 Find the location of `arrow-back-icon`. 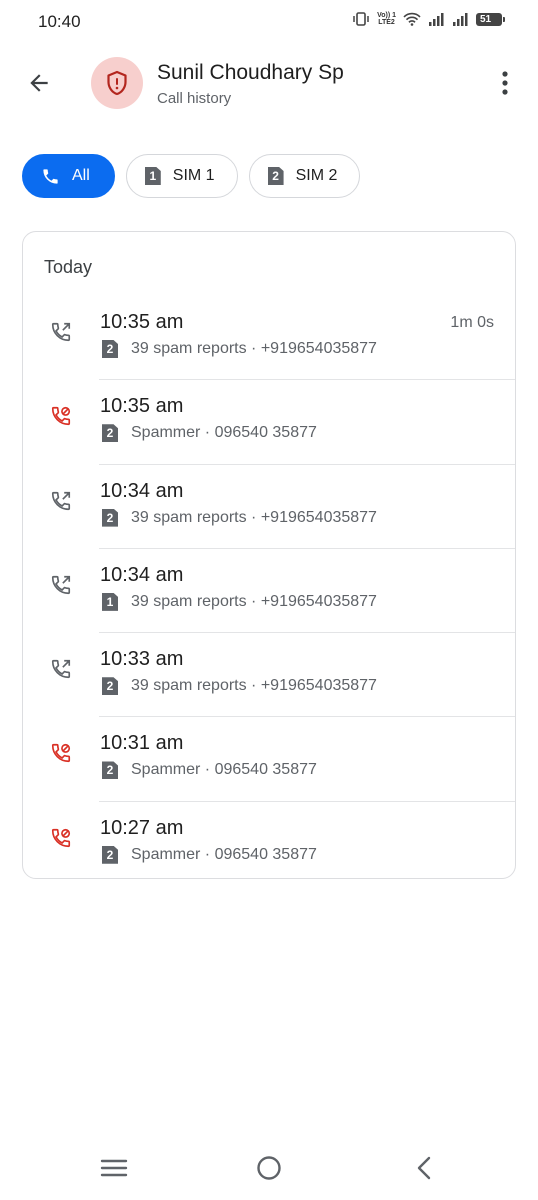

arrow-back-icon is located at coordinates (39, 83).